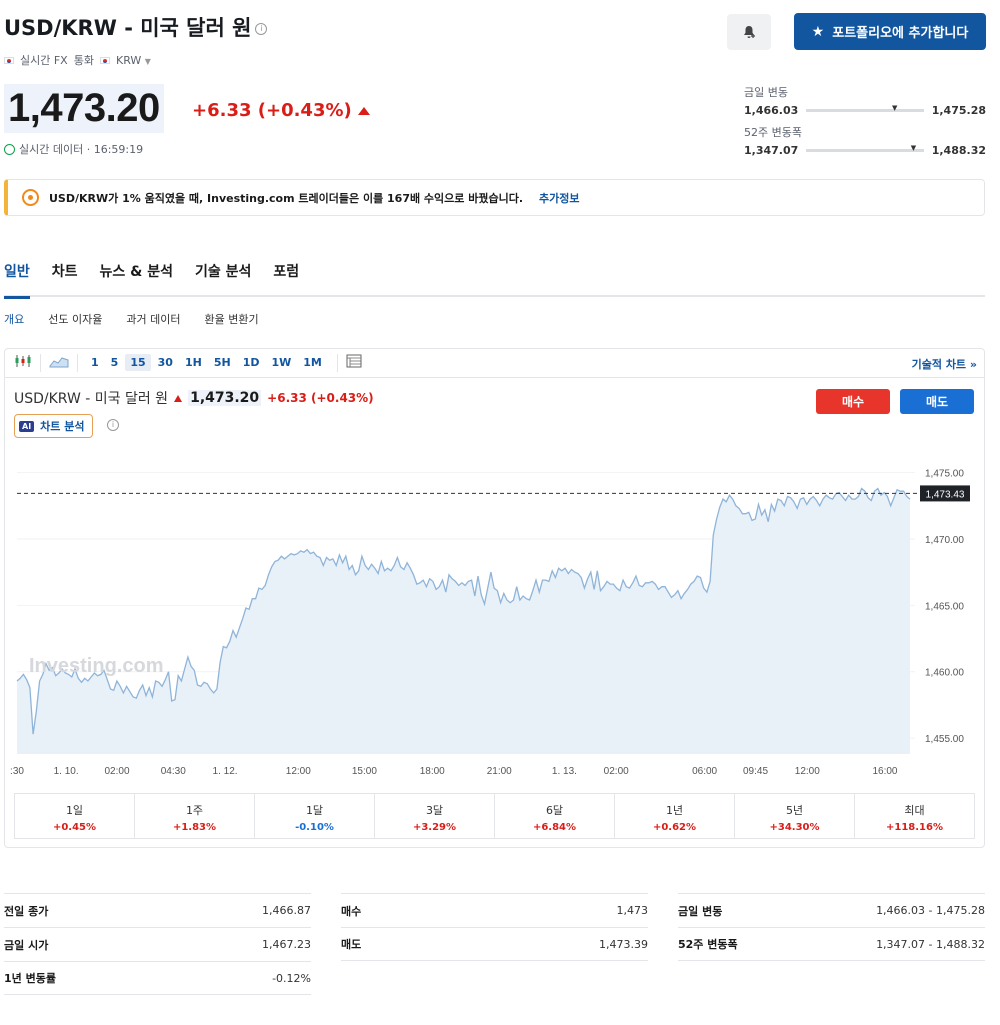 The image size is (1000, 1025). I want to click on timeframe-15: 15, so click(138, 362).